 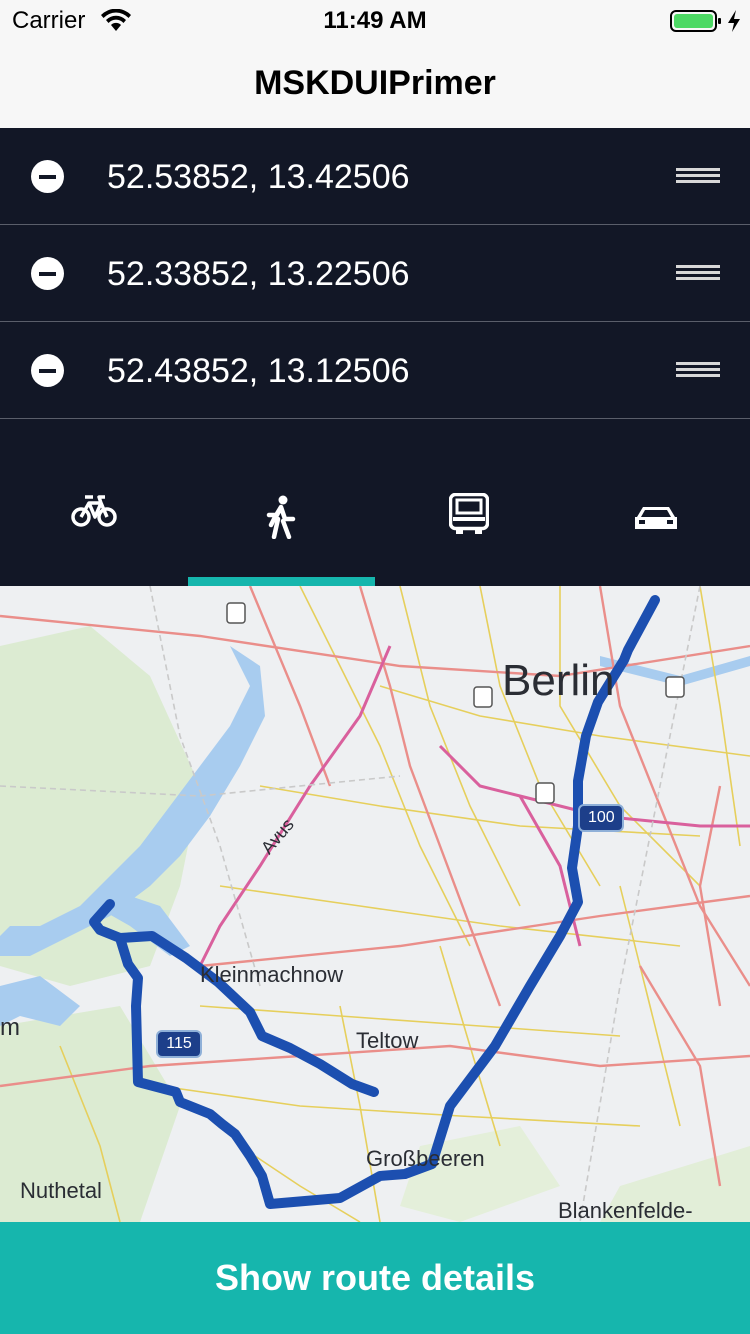 I want to click on waypoint-row: 52.33852, 13.22506, so click(x=375, y=273).